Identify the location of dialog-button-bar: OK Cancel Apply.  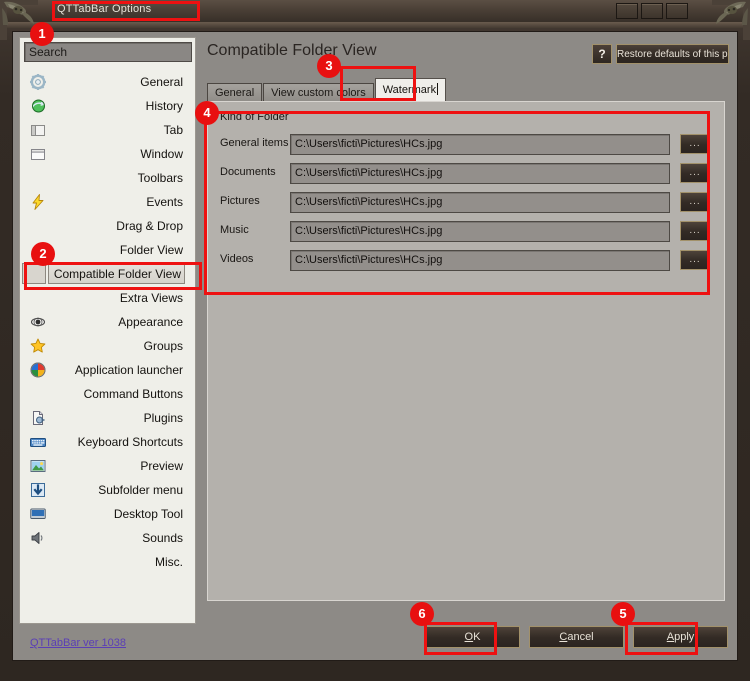
(376, 639).